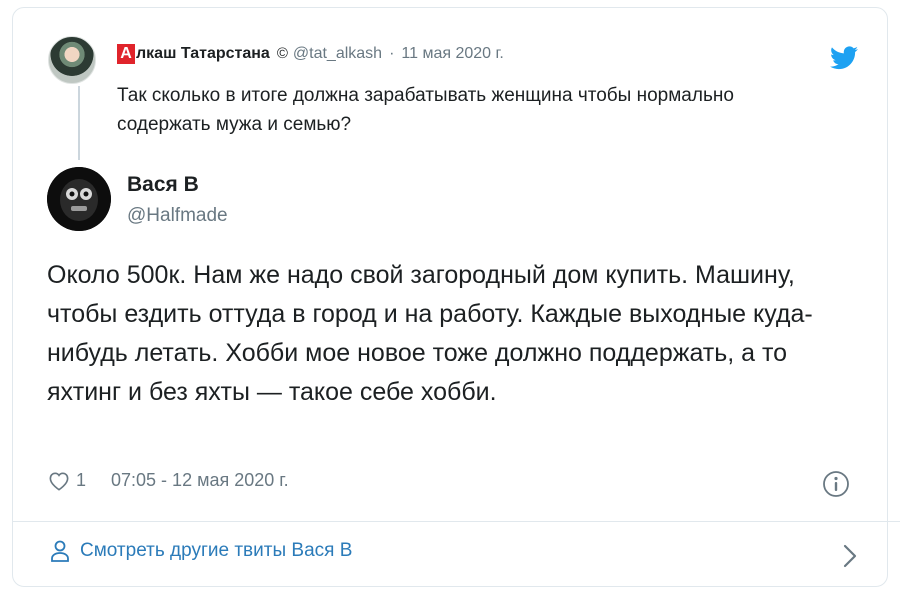 The image size is (900, 597). What do you see at coordinates (60, 551) in the screenshot?
I see `person-icon` at bounding box center [60, 551].